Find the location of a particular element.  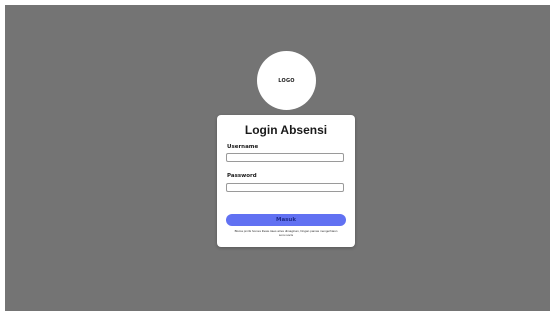

username-label: Username is located at coordinates (243, 147).